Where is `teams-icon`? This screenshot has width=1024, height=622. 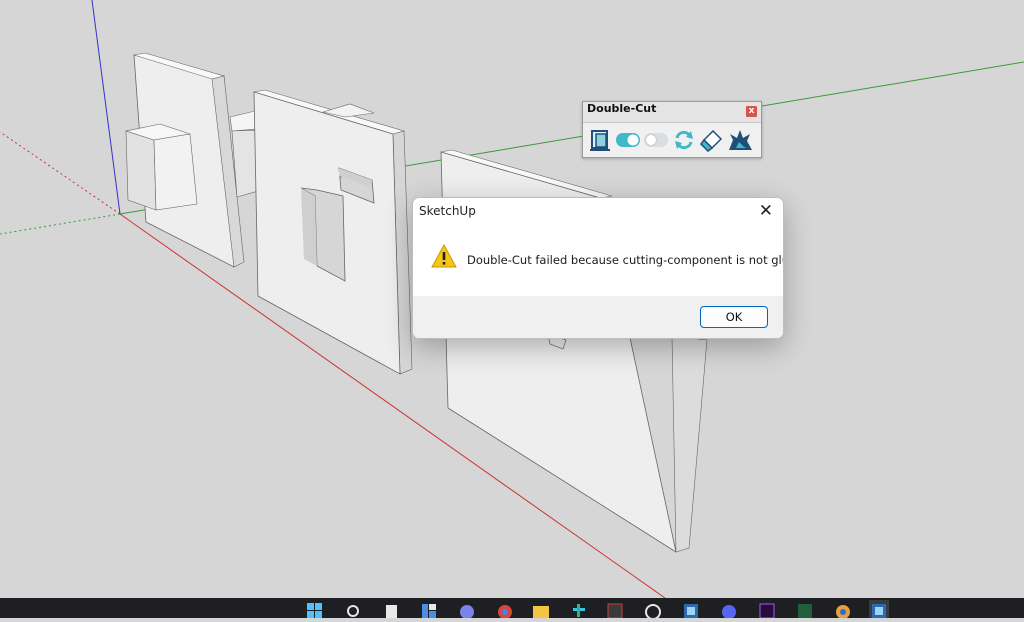
teams-icon is located at coordinates (467, 609).